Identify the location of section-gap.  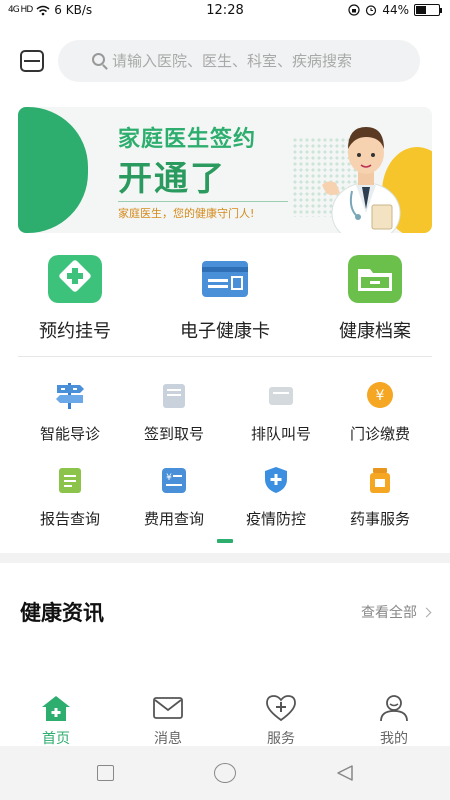
(225, 558).